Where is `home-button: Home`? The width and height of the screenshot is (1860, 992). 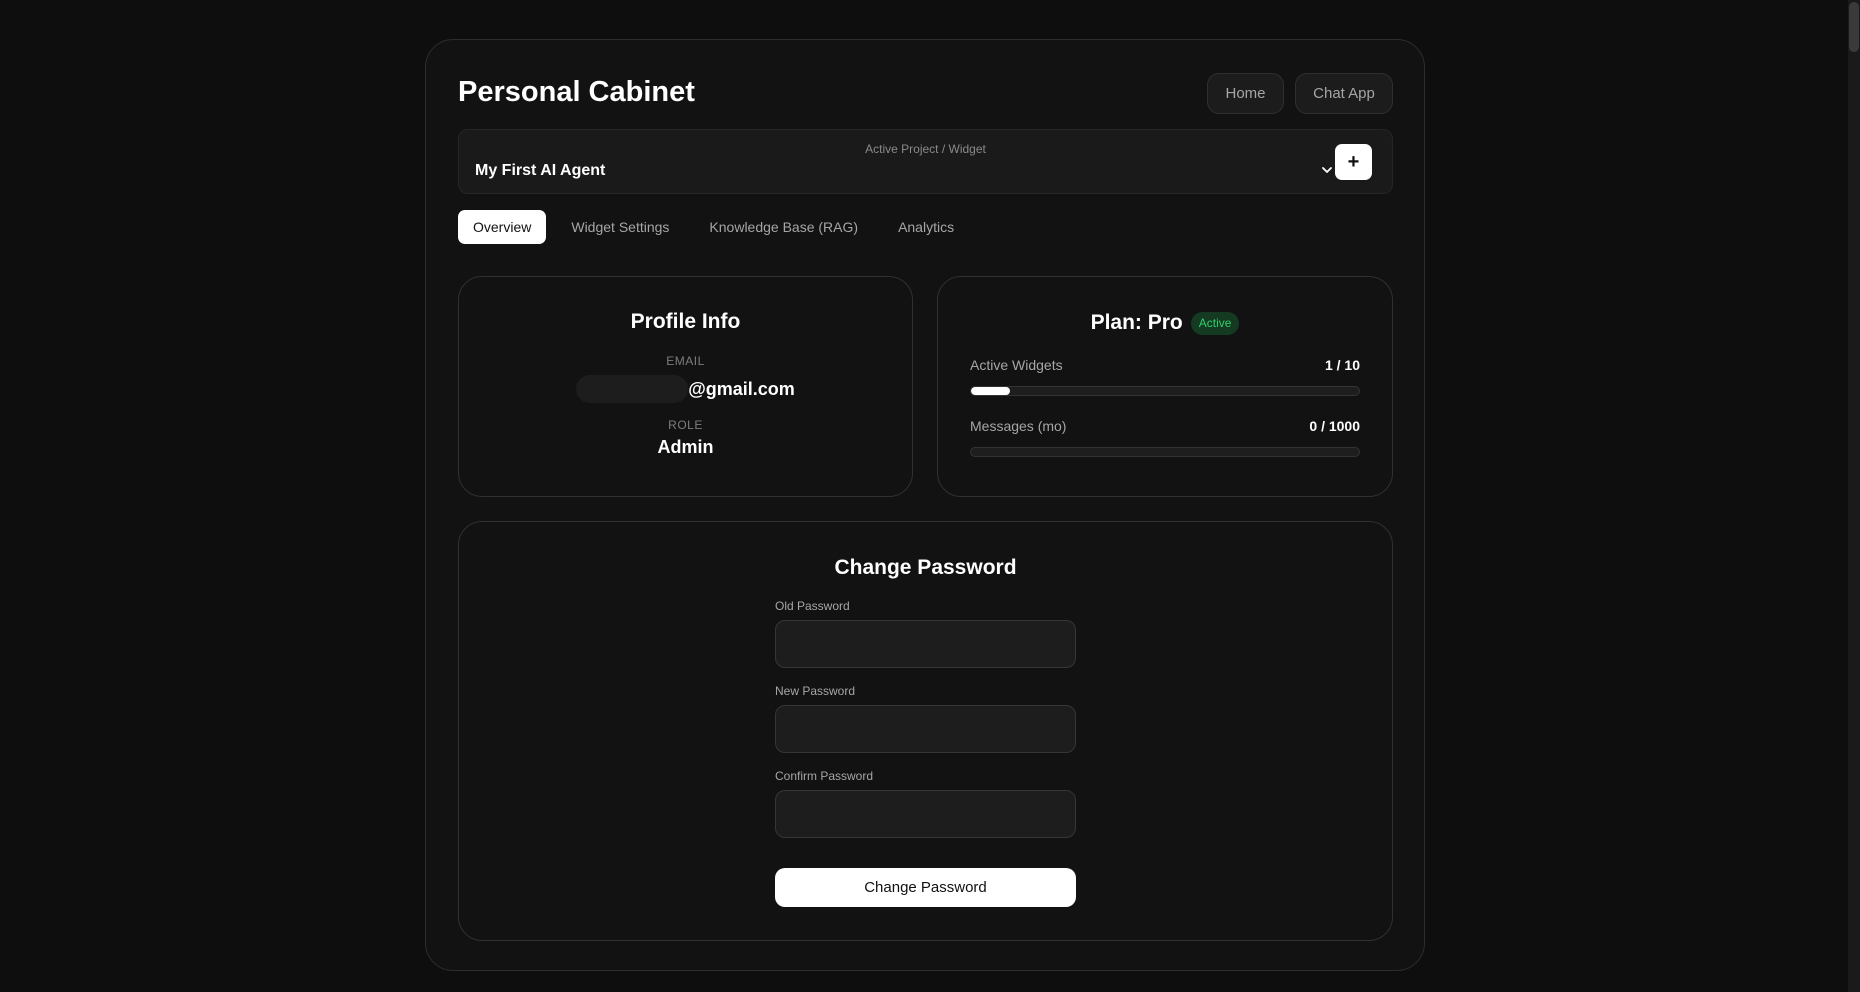 home-button: Home is located at coordinates (1245, 93).